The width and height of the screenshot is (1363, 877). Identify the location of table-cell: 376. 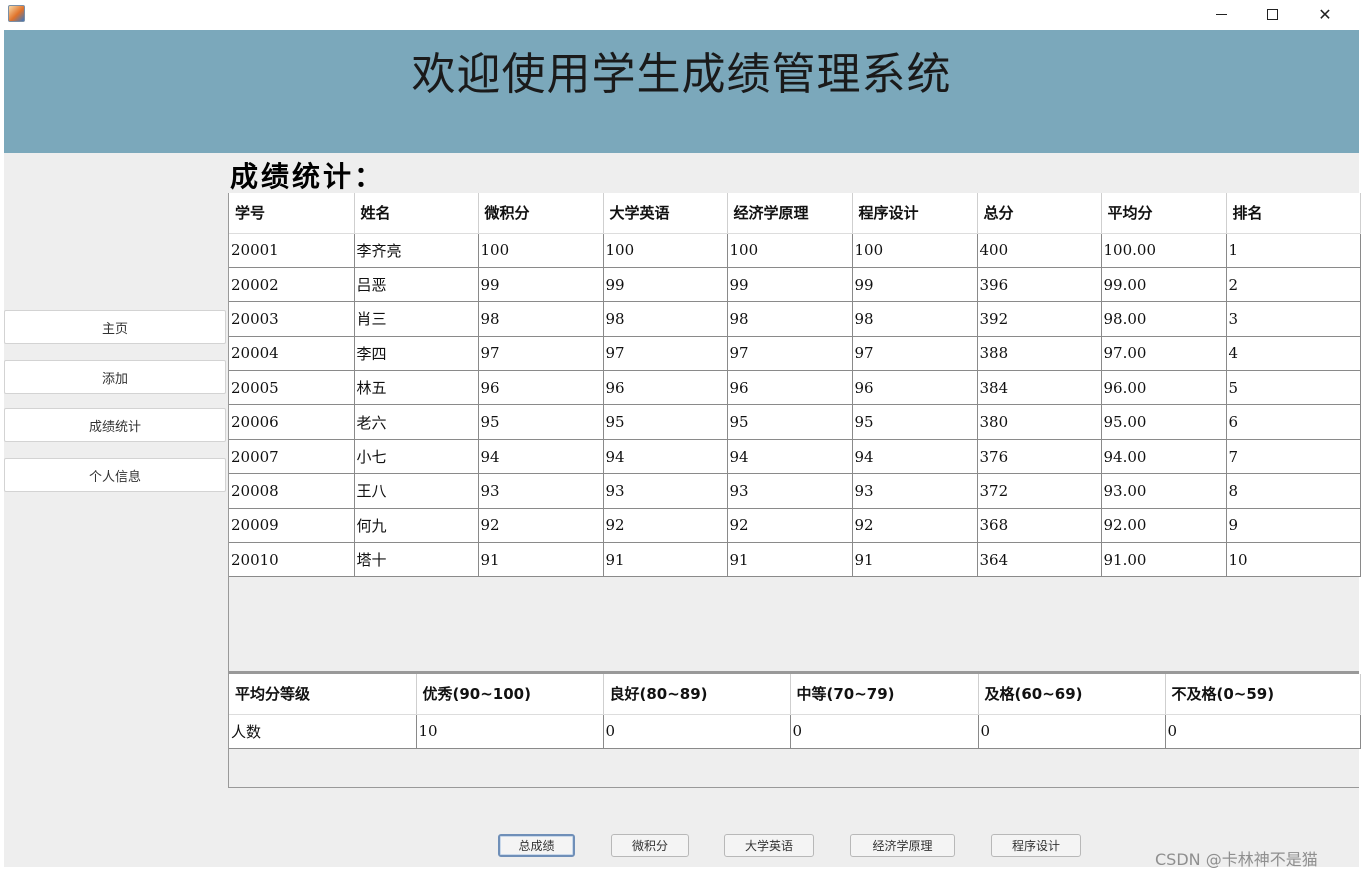
(1039, 457).